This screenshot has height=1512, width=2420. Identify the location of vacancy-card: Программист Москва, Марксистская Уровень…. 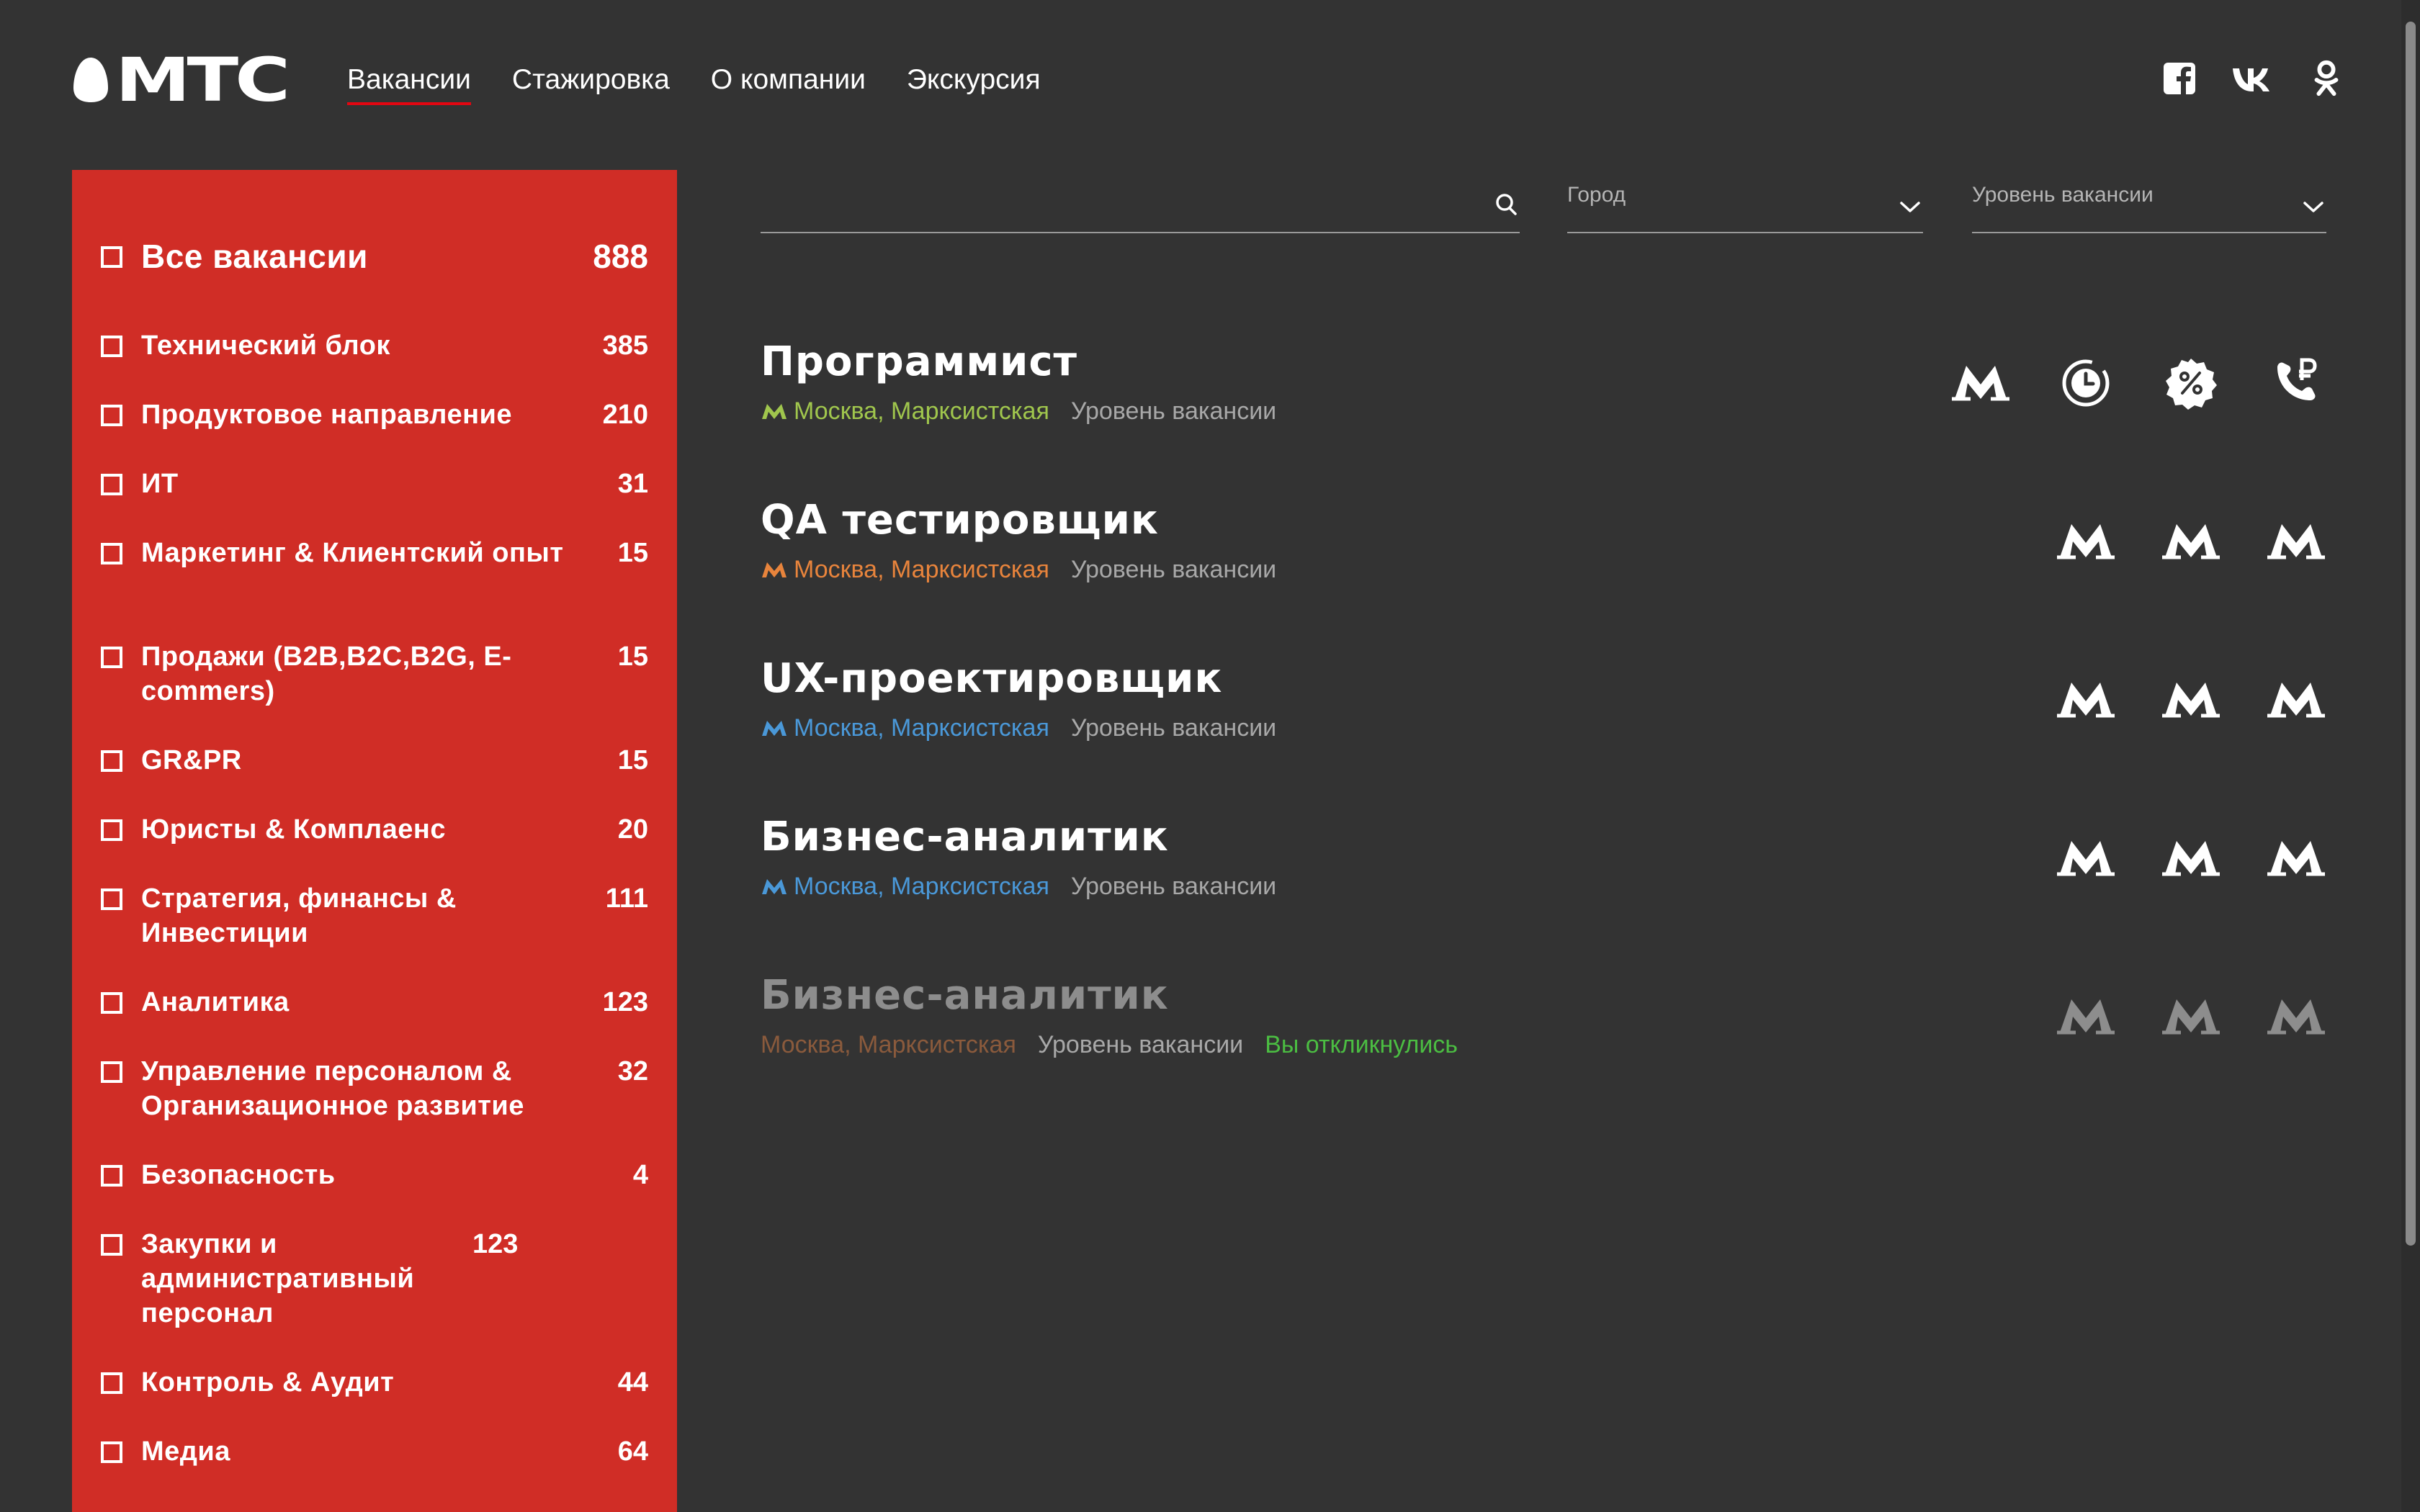
(1543, 394).